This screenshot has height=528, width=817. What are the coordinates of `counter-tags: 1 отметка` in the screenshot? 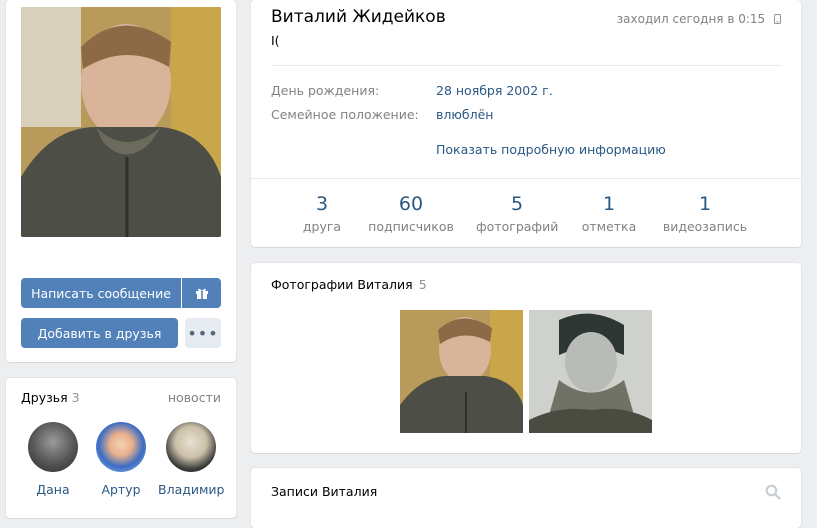 It's located at (609, 213).